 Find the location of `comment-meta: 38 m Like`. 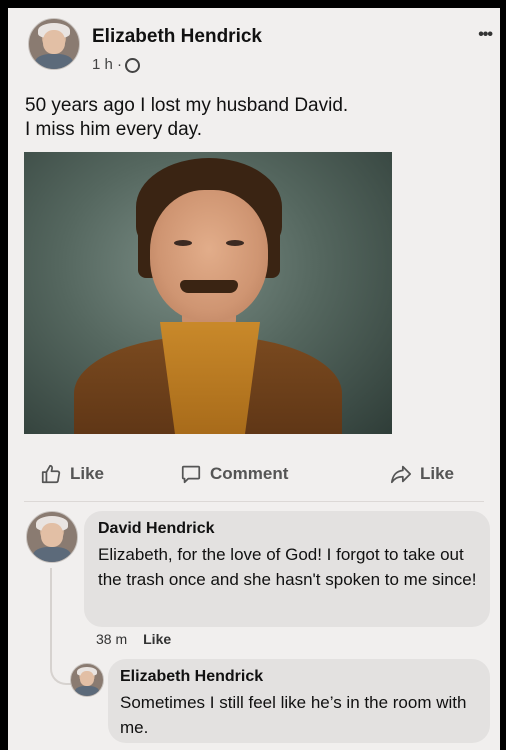

comment-meta: 38 m Like is located at coordinates (133, 639).